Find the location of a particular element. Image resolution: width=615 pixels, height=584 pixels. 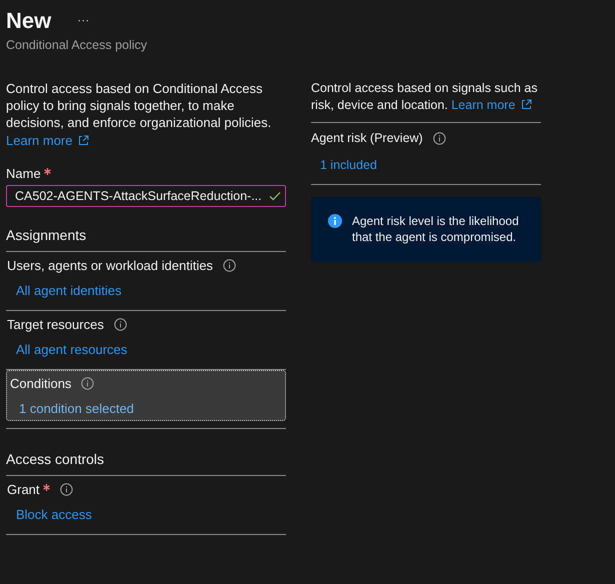

item-panel: Grant Block access is located at coordinates (146, 501).